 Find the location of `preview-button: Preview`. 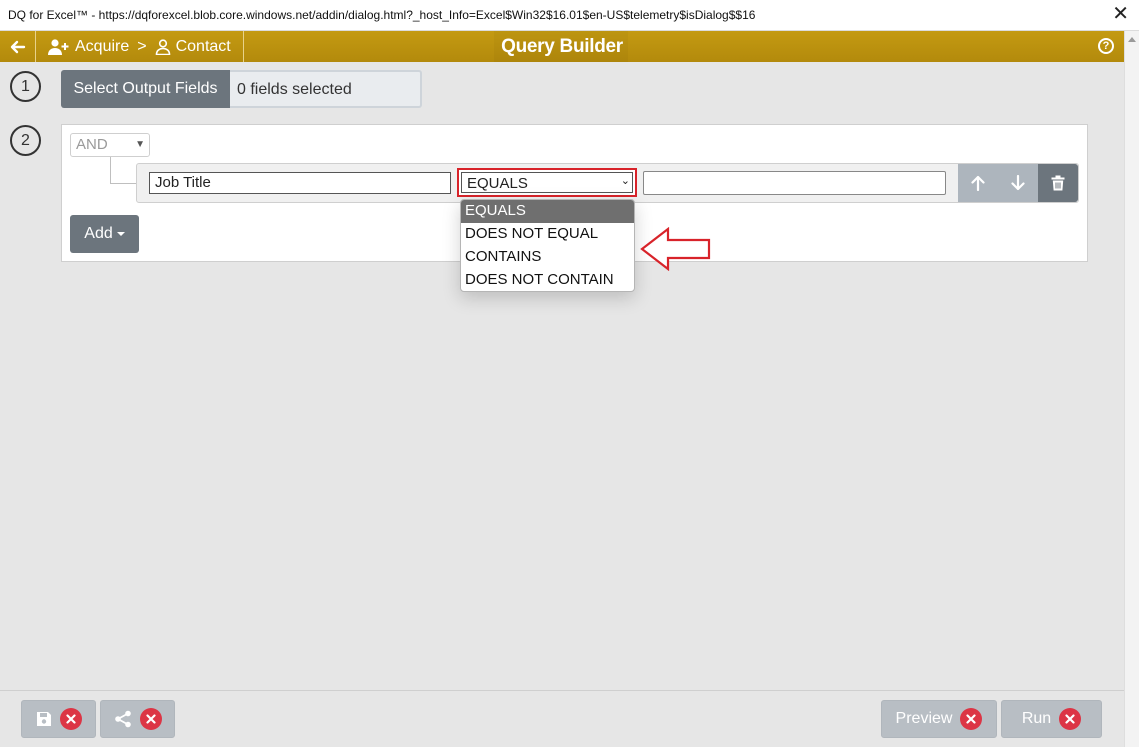

preview-button: Preview is located at coordinates (939, 719).